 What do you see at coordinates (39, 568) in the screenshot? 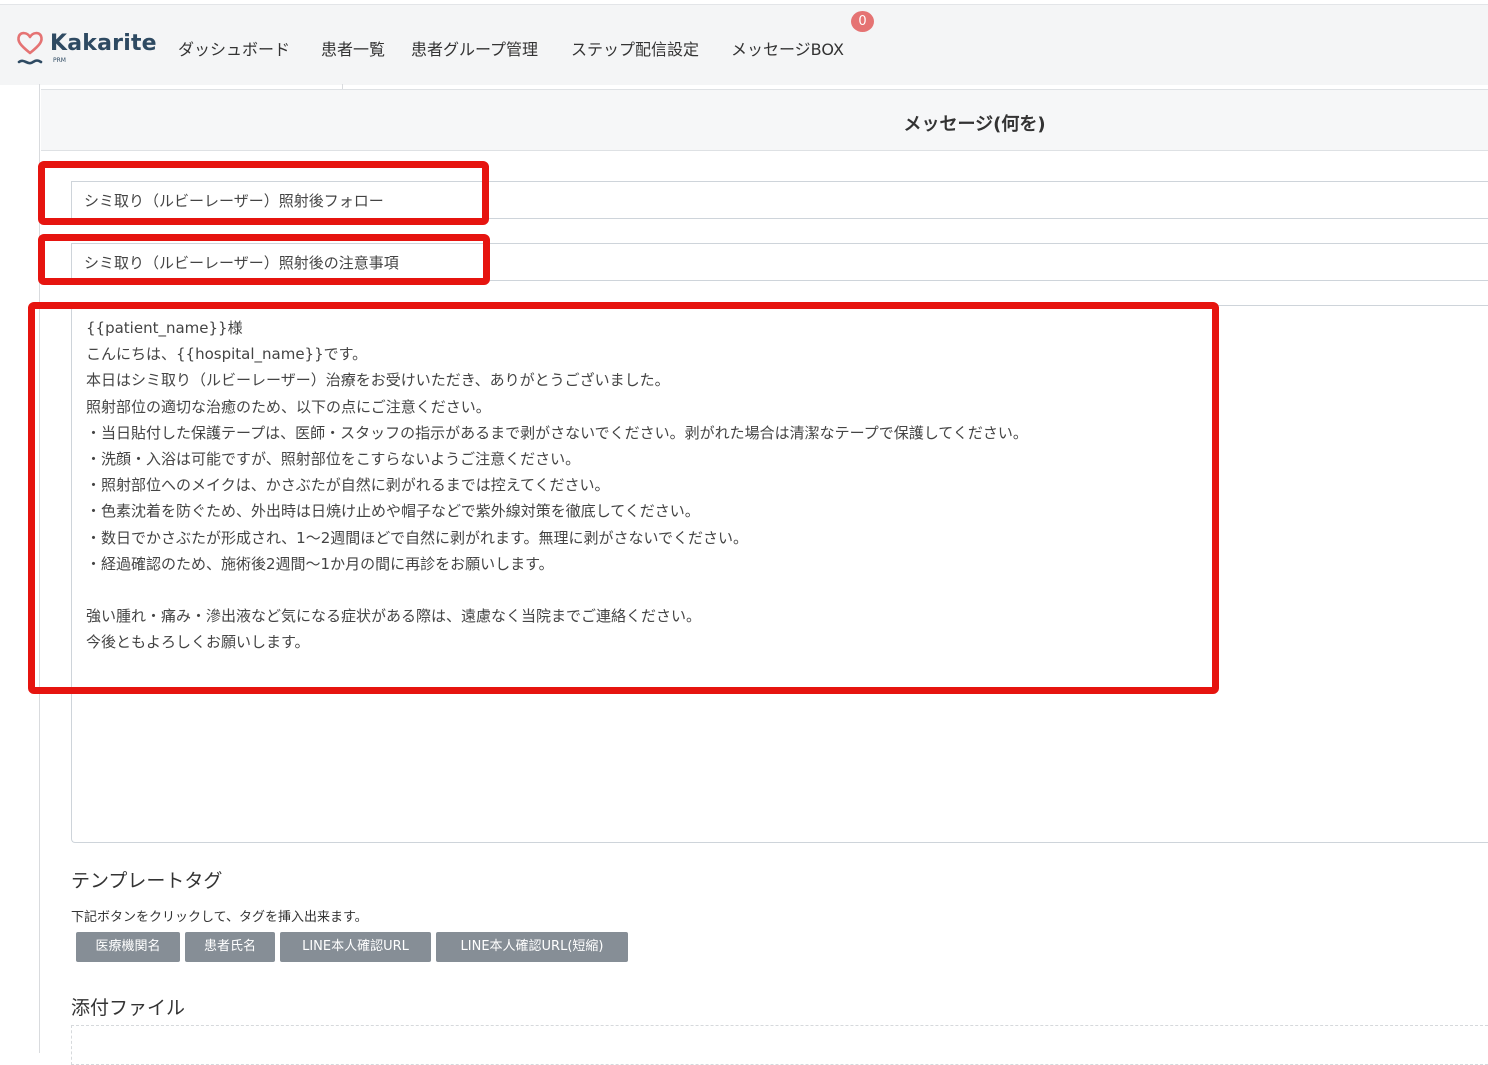
I see `content-left-border` at bounding box center [39, 568].